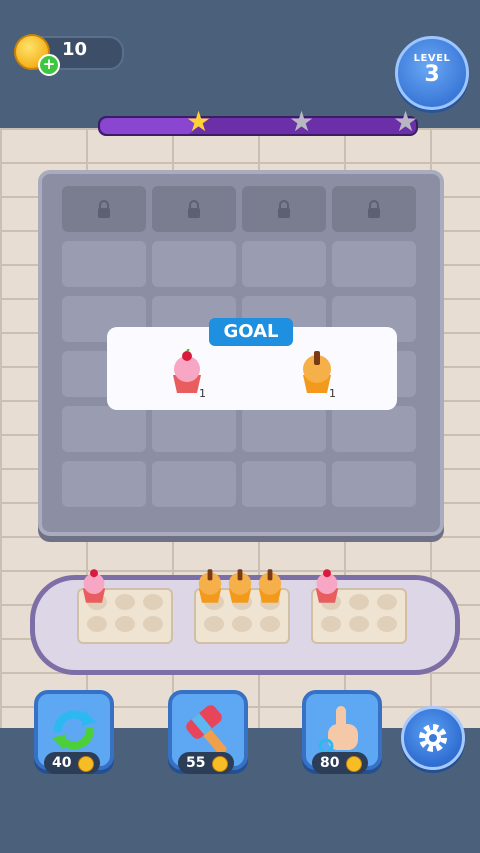 The image size is (480, 853). What do you see at coordinates (258, 126) in the screenshot?
I see `progress-bar` at bounding box center [258, 126].